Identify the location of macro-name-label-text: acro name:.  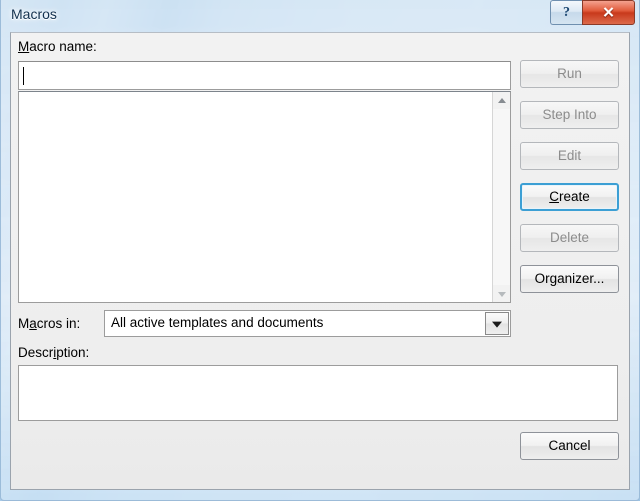
(63, 46).